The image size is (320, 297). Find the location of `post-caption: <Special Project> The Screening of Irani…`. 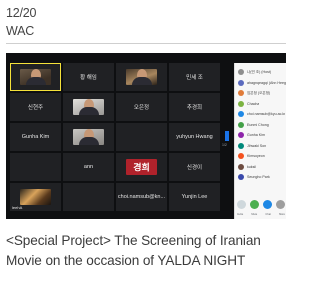

post-caption: <Special Project> The Screening of Irani… is located at coordinates (133, 250).